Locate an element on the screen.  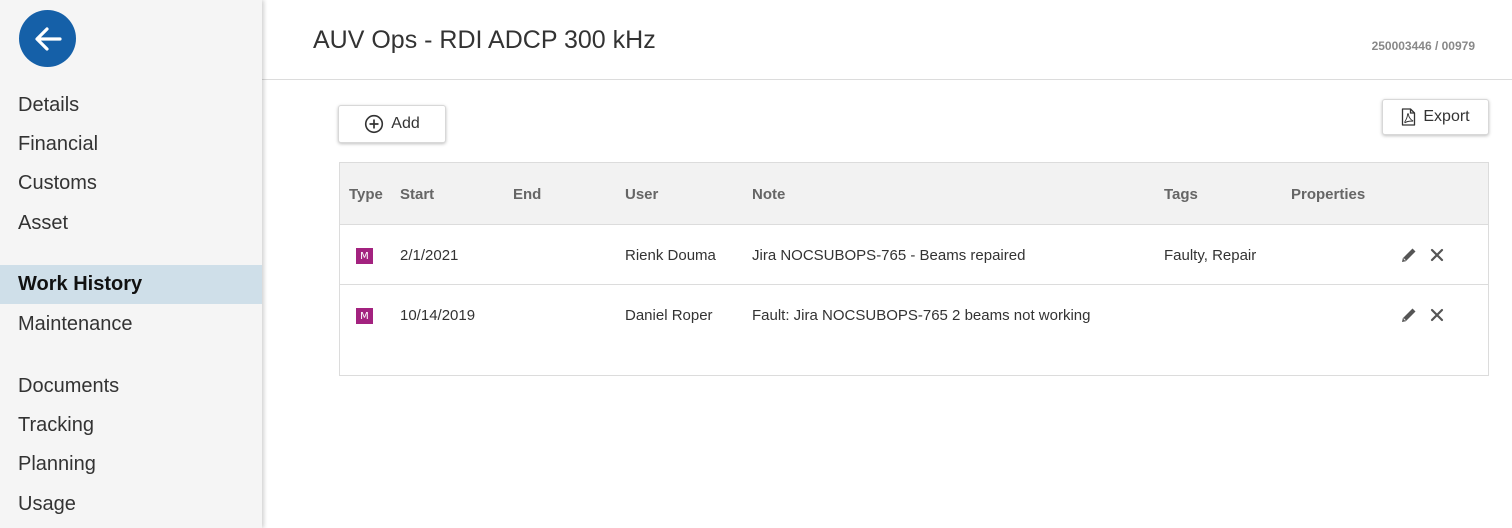
arrow-left-icon is located at coordinates (48, 38).